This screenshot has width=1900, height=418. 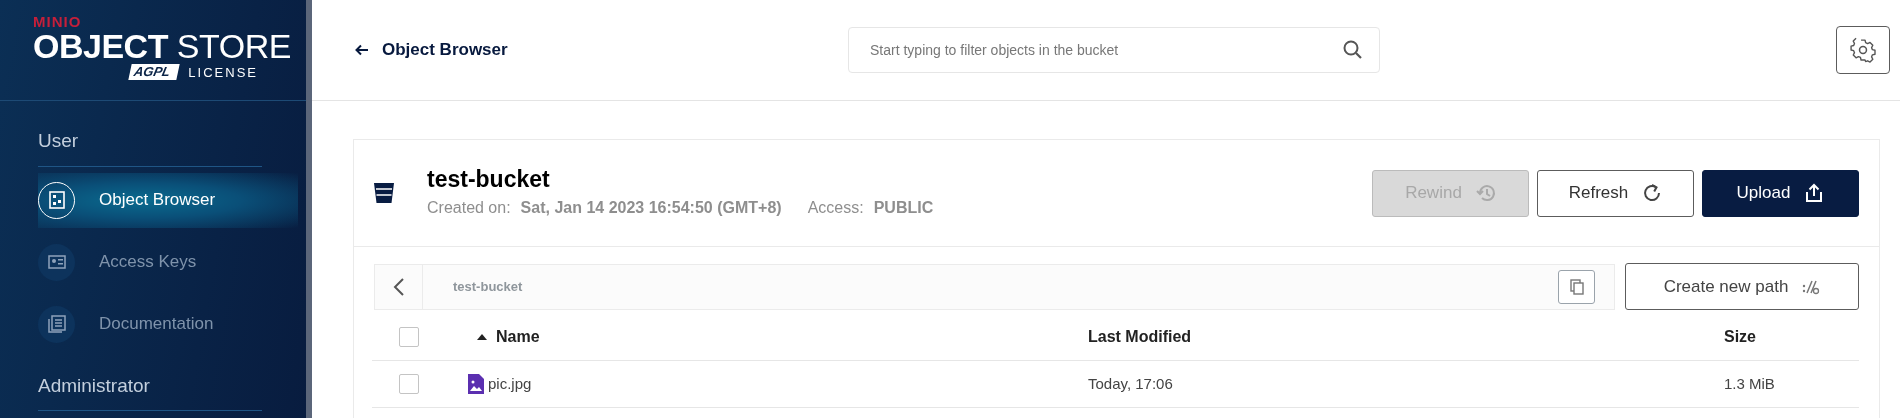 What do you see at coordinates (488, 286) in the screenshot?
I see `breadcrumb-path: test-bucket` at bounding box center [488, 286].